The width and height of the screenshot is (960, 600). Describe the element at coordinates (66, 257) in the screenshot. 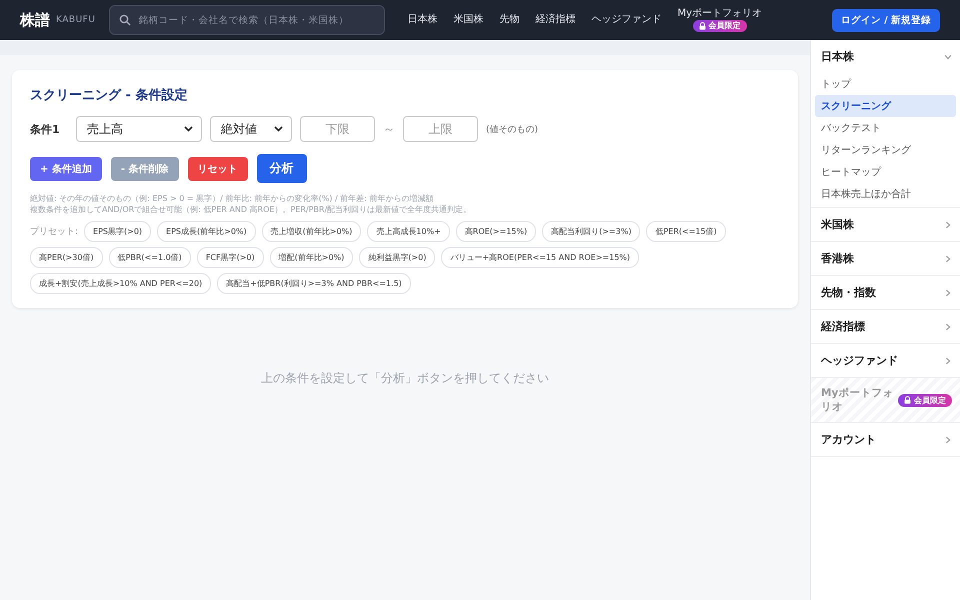

I see `preset-chip: 高PER(>30倍)` at that location.